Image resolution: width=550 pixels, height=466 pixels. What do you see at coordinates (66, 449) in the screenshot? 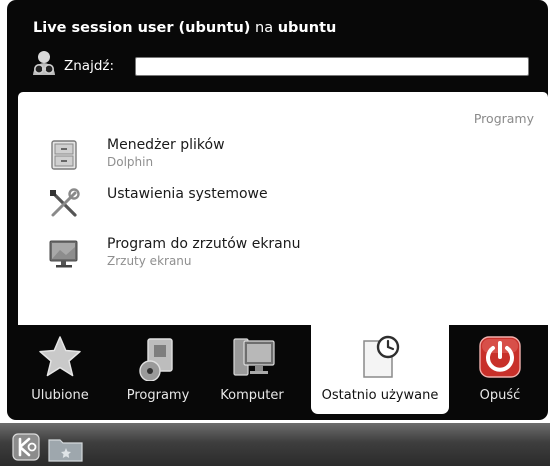
I see `folder-icon` at bounding box center [66, 449].